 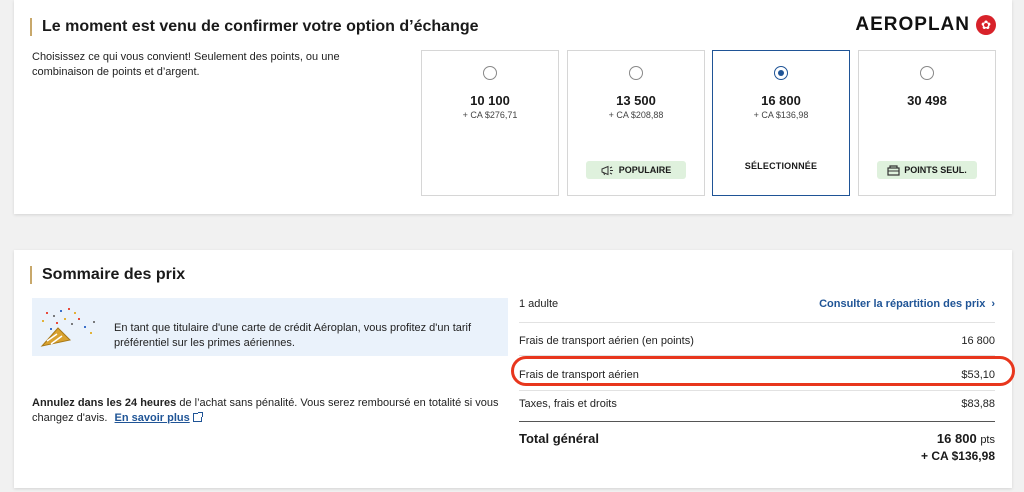 I want to click on air-fare-row: Frais de transport aérien $53,10, so click(x=763, y=371).